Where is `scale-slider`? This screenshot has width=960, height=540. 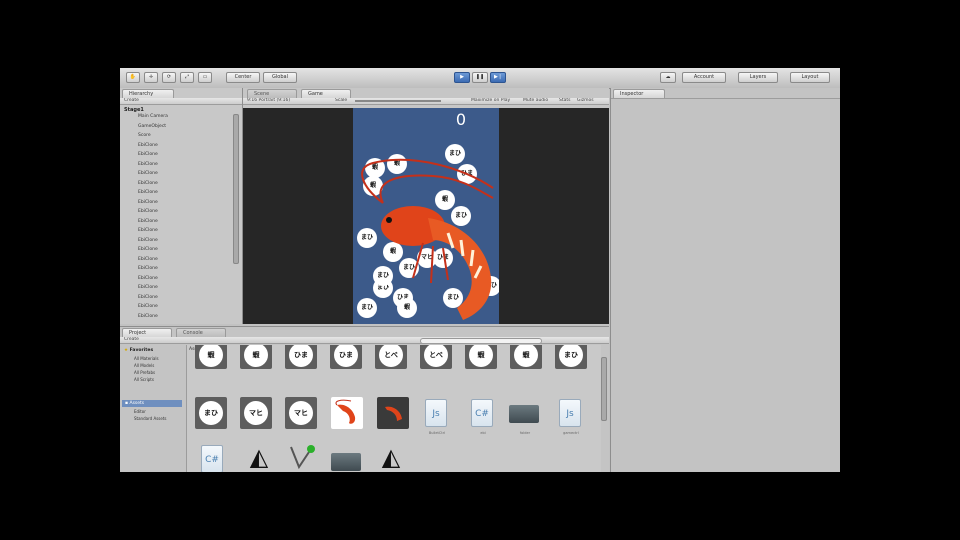
scale-slider is located at coordinates (398, 101).